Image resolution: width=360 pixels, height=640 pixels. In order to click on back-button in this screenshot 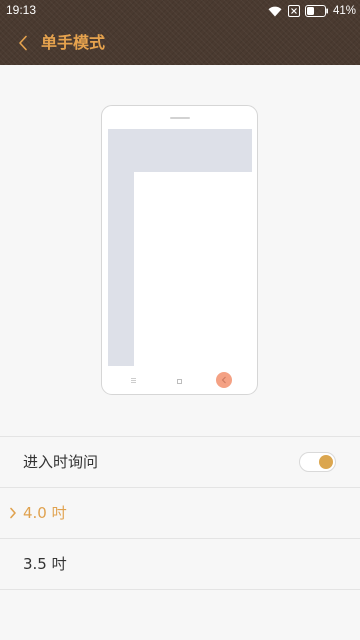, I will do `click(23, 43)`.